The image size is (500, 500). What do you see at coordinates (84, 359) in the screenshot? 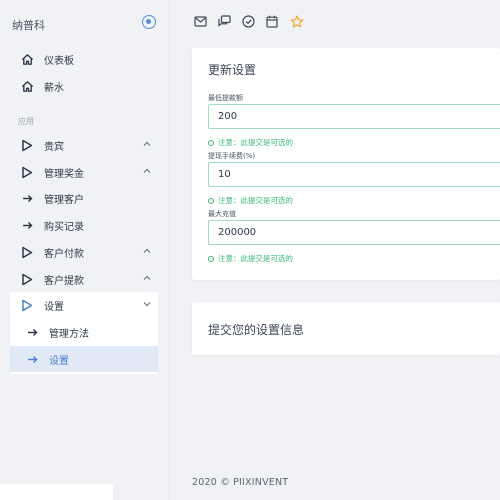
I see `sidebar-item-settings-page: 设置` at bounding box center [84, 359].